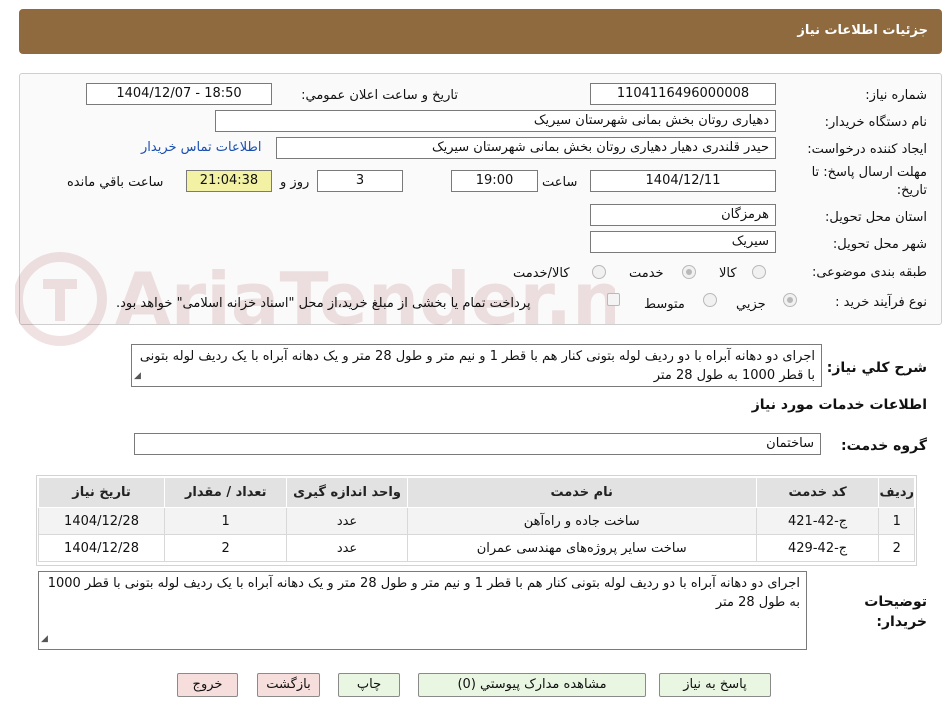  I want to click on back-button: بازگشت, so click(288, 685).